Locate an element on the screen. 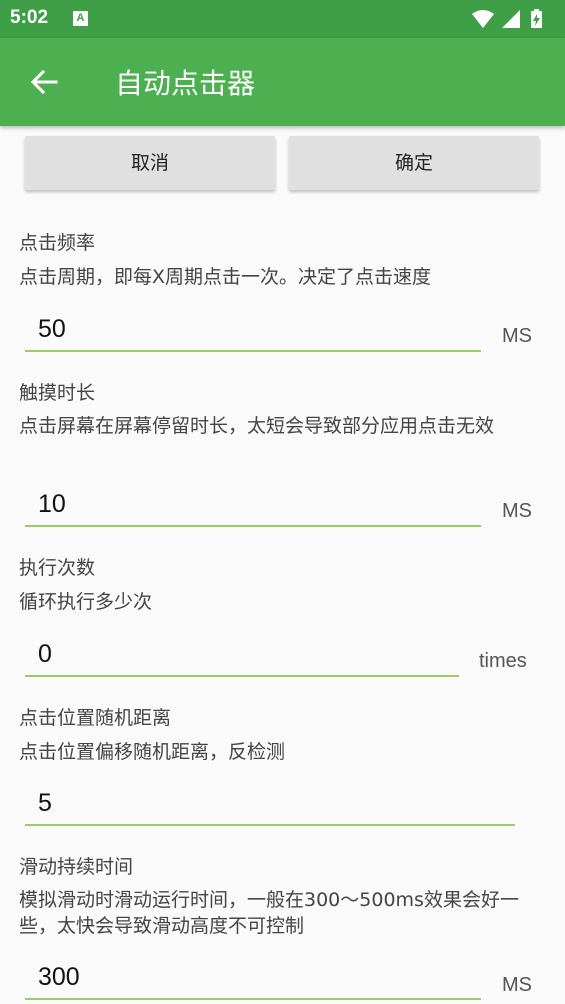 The height and width of the screenshot is (1004, 565). touch-duration-input: 10 is located at coordinates (253, 506).